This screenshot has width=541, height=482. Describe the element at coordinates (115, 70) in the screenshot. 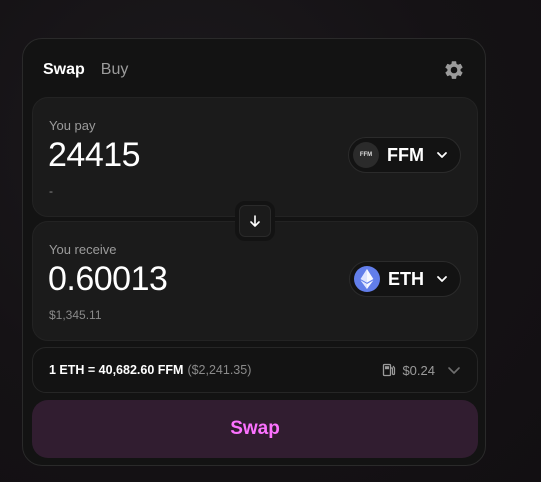

I see `tab-buy: Buy` at that location.